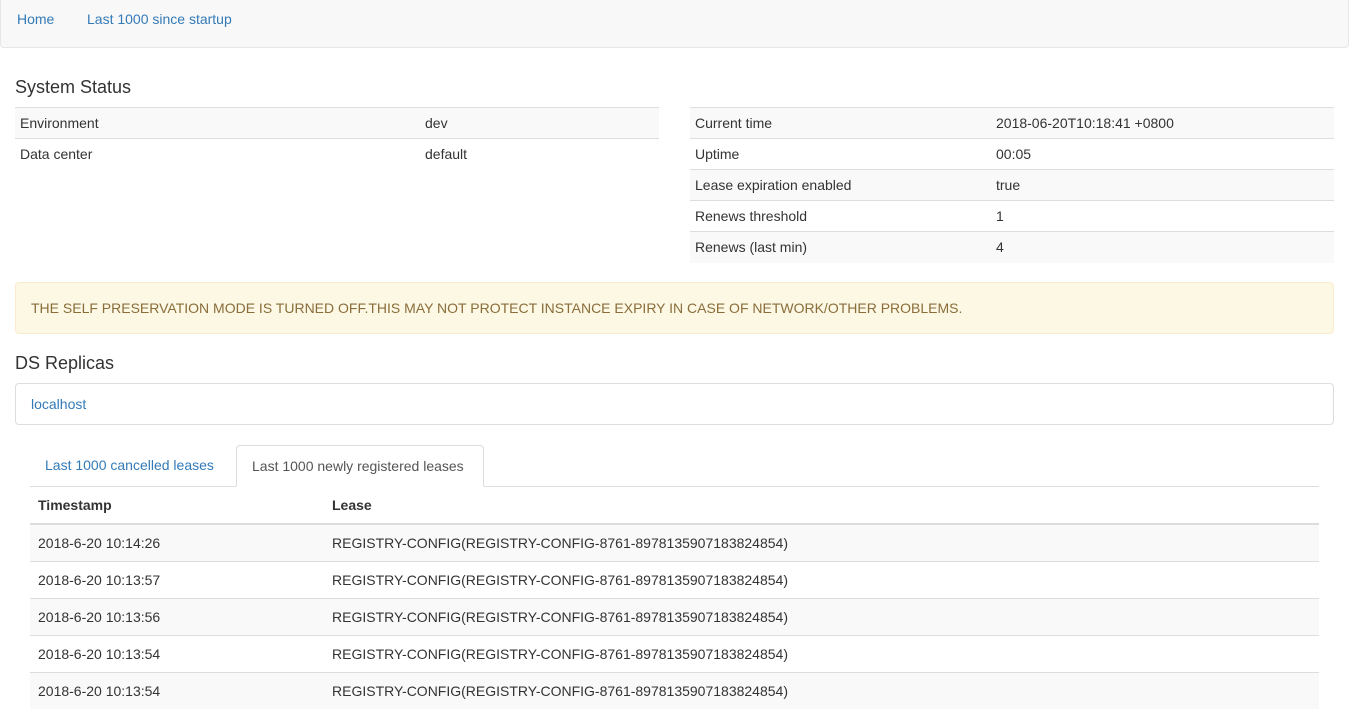 The image size is (1352, 709). What do you see at coordinates (1162, 123) in the screenshot?
I see `status-value: 2018-06-20T10:18:41 +0800` at bounding box center [1162, 123].